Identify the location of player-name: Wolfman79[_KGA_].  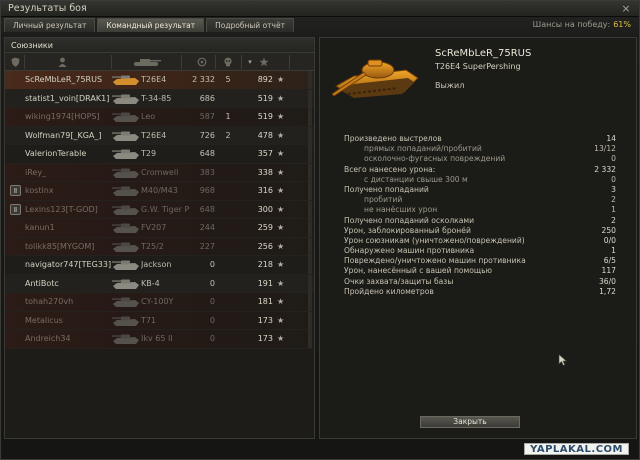
(68, 136).